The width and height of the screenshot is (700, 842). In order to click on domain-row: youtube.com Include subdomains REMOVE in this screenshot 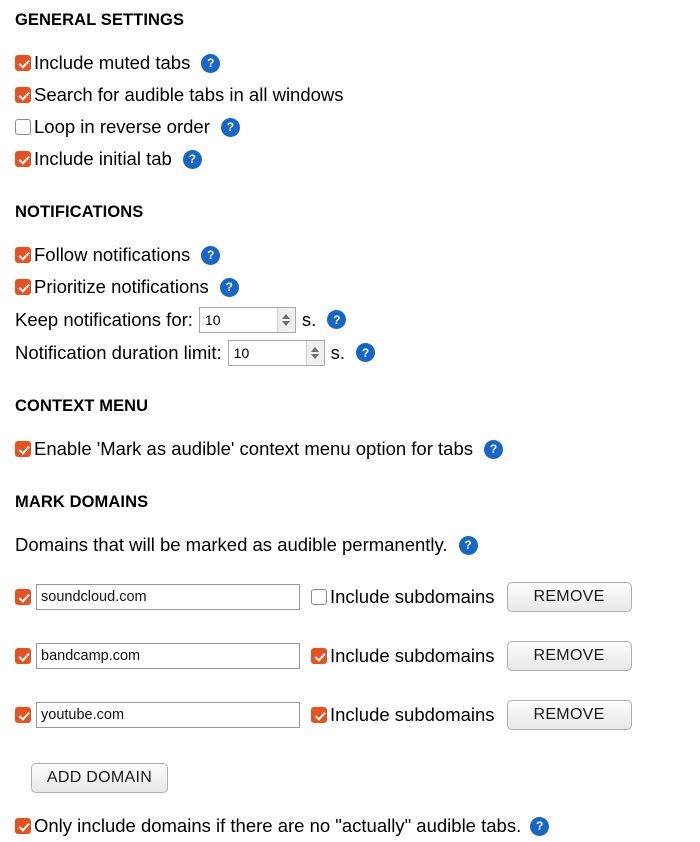, I will do `click(357, 715)`.